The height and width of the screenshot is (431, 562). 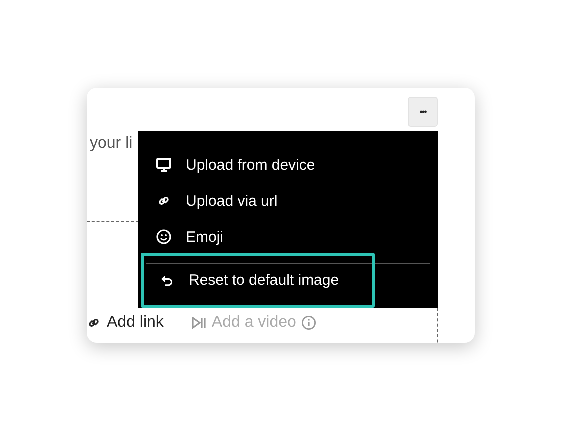 I want to click on body-text: your li, so click(x=111, y=144).